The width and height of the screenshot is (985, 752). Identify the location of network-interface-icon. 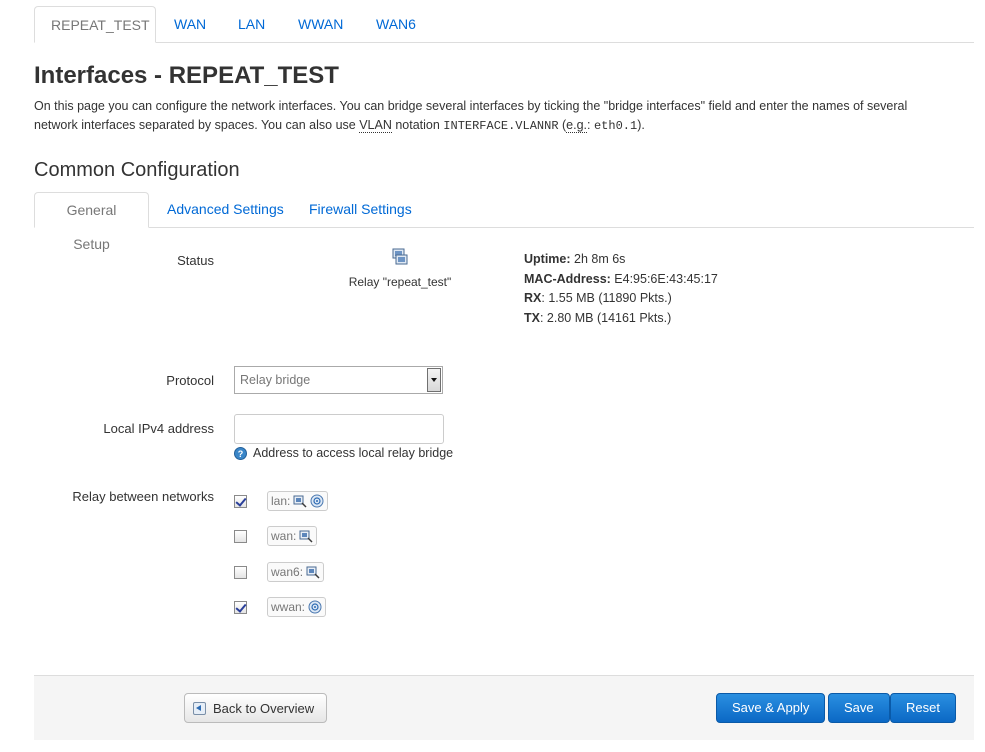
(400, 257).